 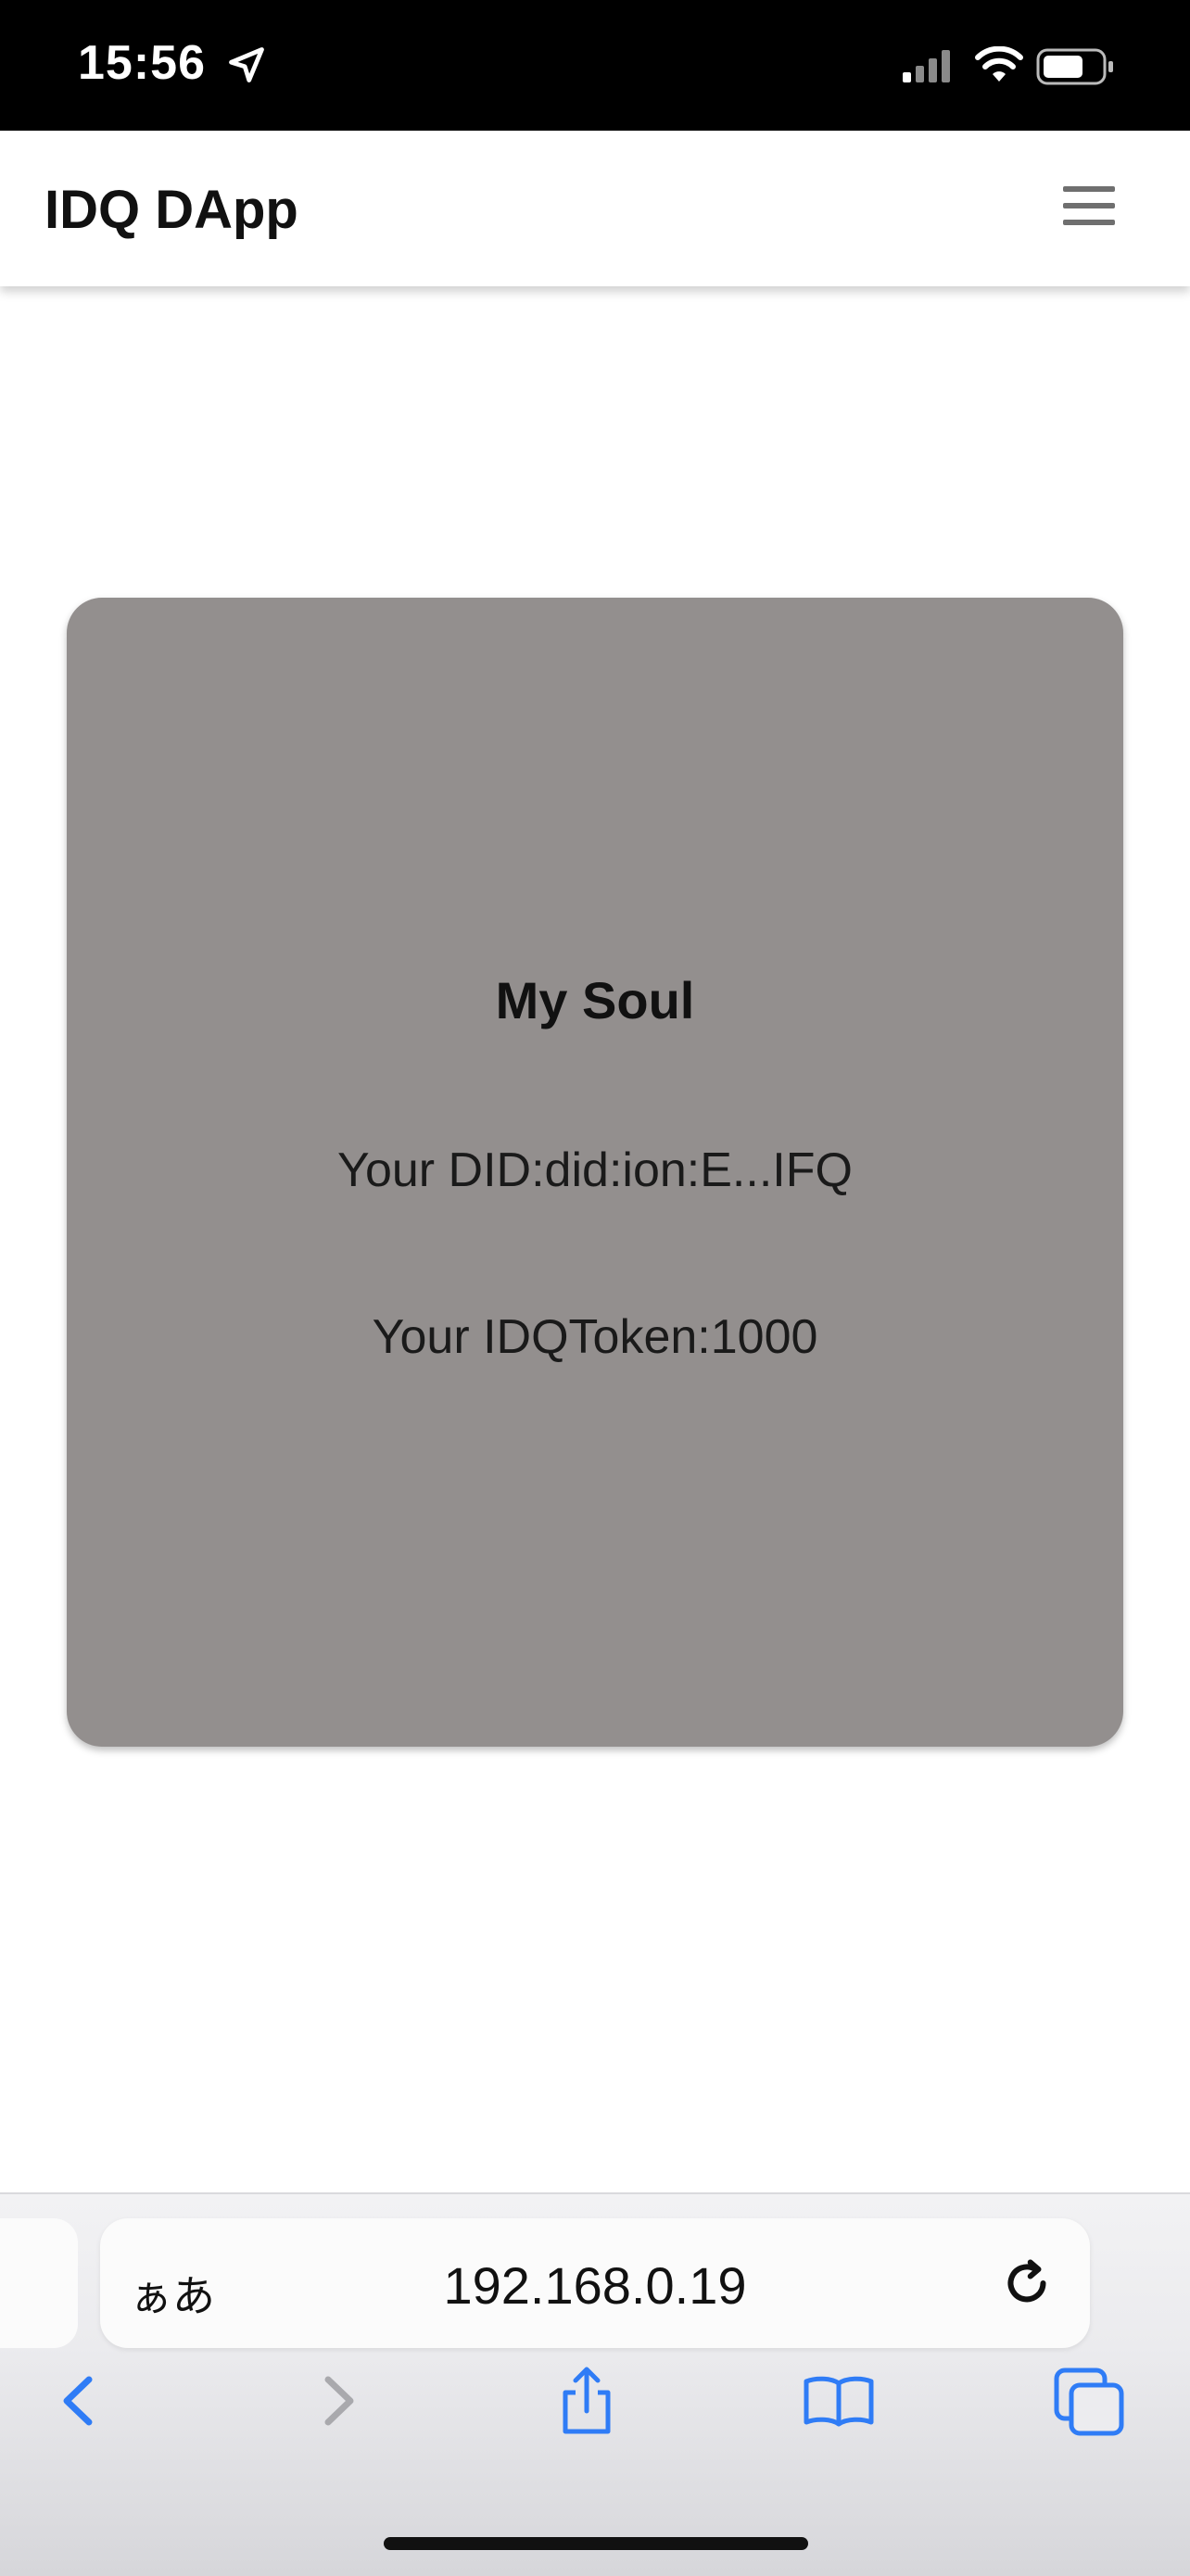 I want to click on did-text: Your DID:did:ion:E...IFQ, so click(x=595, y=1170).